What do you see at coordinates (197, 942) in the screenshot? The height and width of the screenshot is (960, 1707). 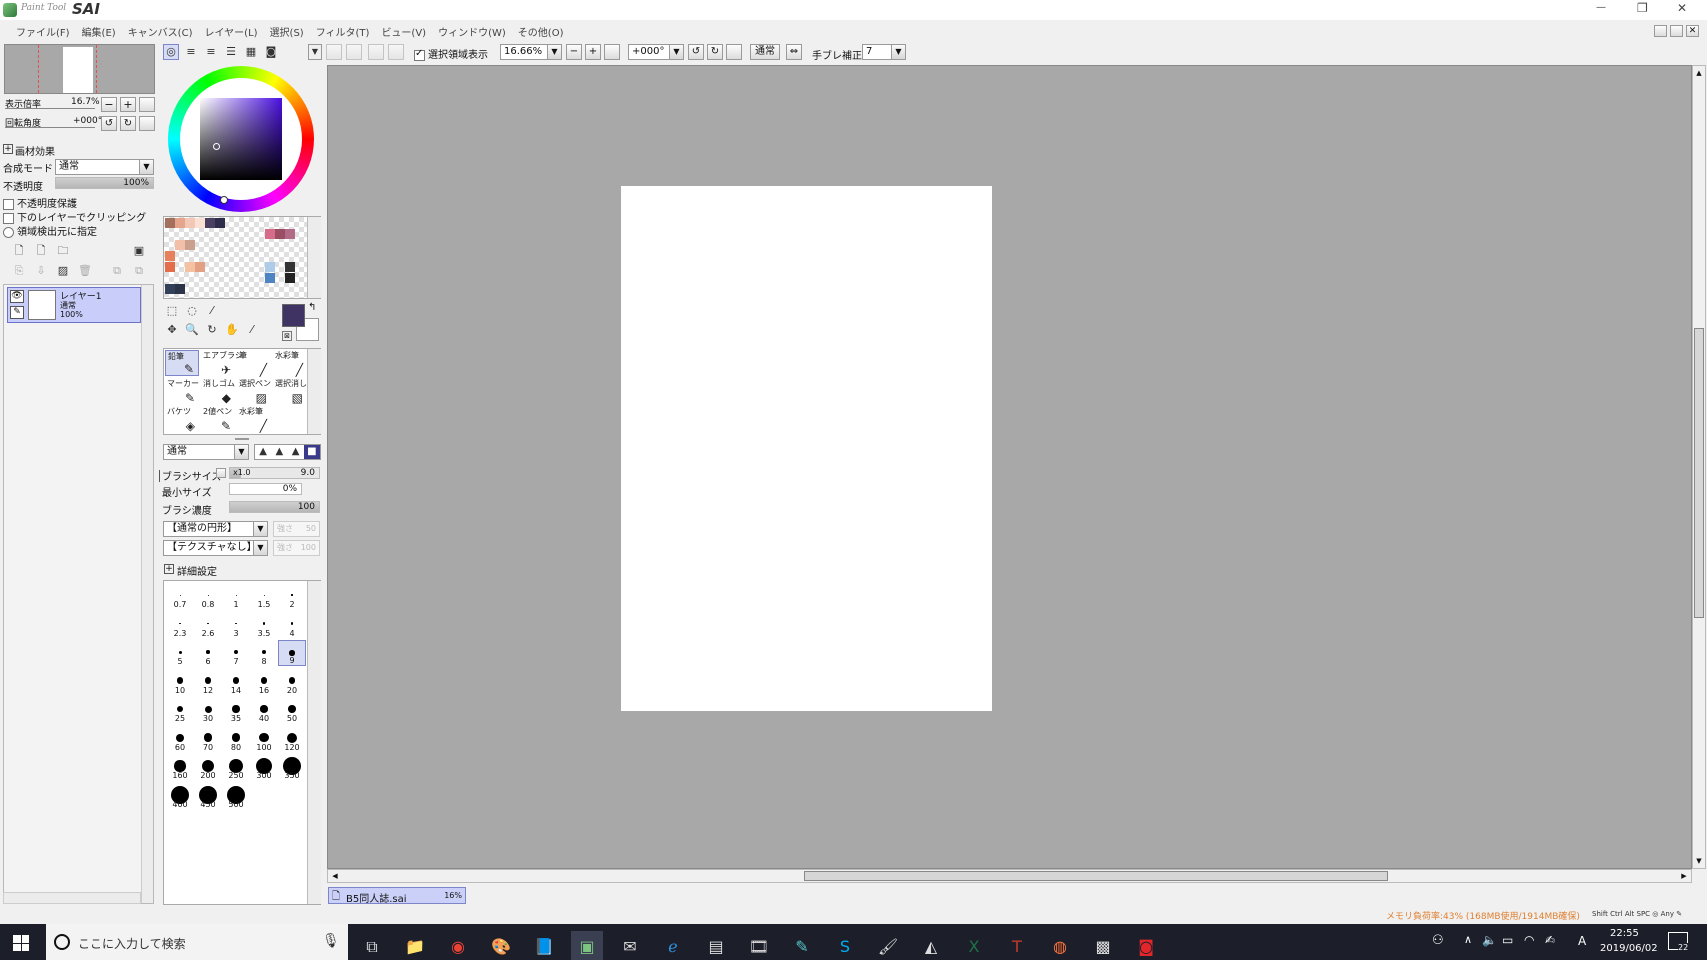 I see `search-box: ここに入力して検索 🎙` at bounding box center [197, 942].